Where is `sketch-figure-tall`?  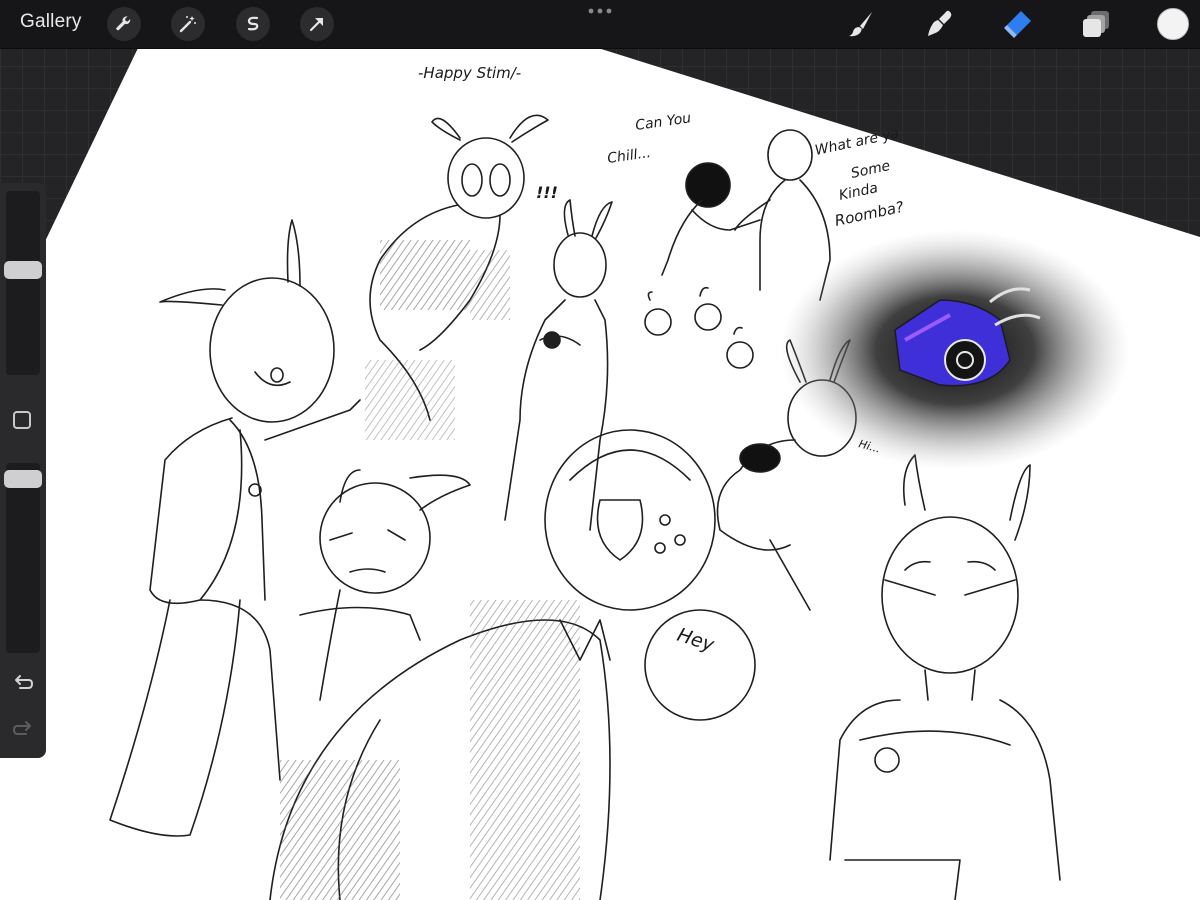
sketch-figure-tall is located at coordinates (558, 365).